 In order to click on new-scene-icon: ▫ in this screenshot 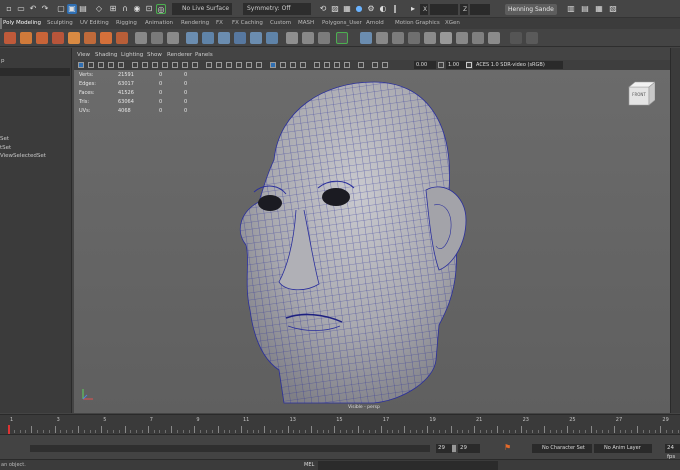, I will do `click(9, 9)`.